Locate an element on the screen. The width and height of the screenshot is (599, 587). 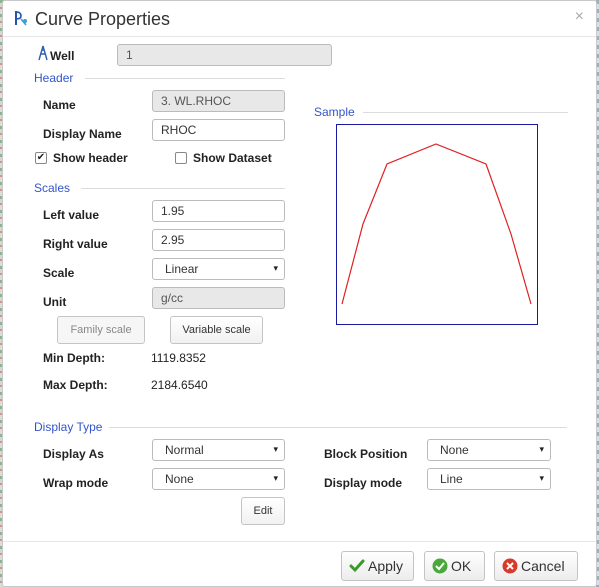
show-header-label: Show header is located at coordinates (90, 158).